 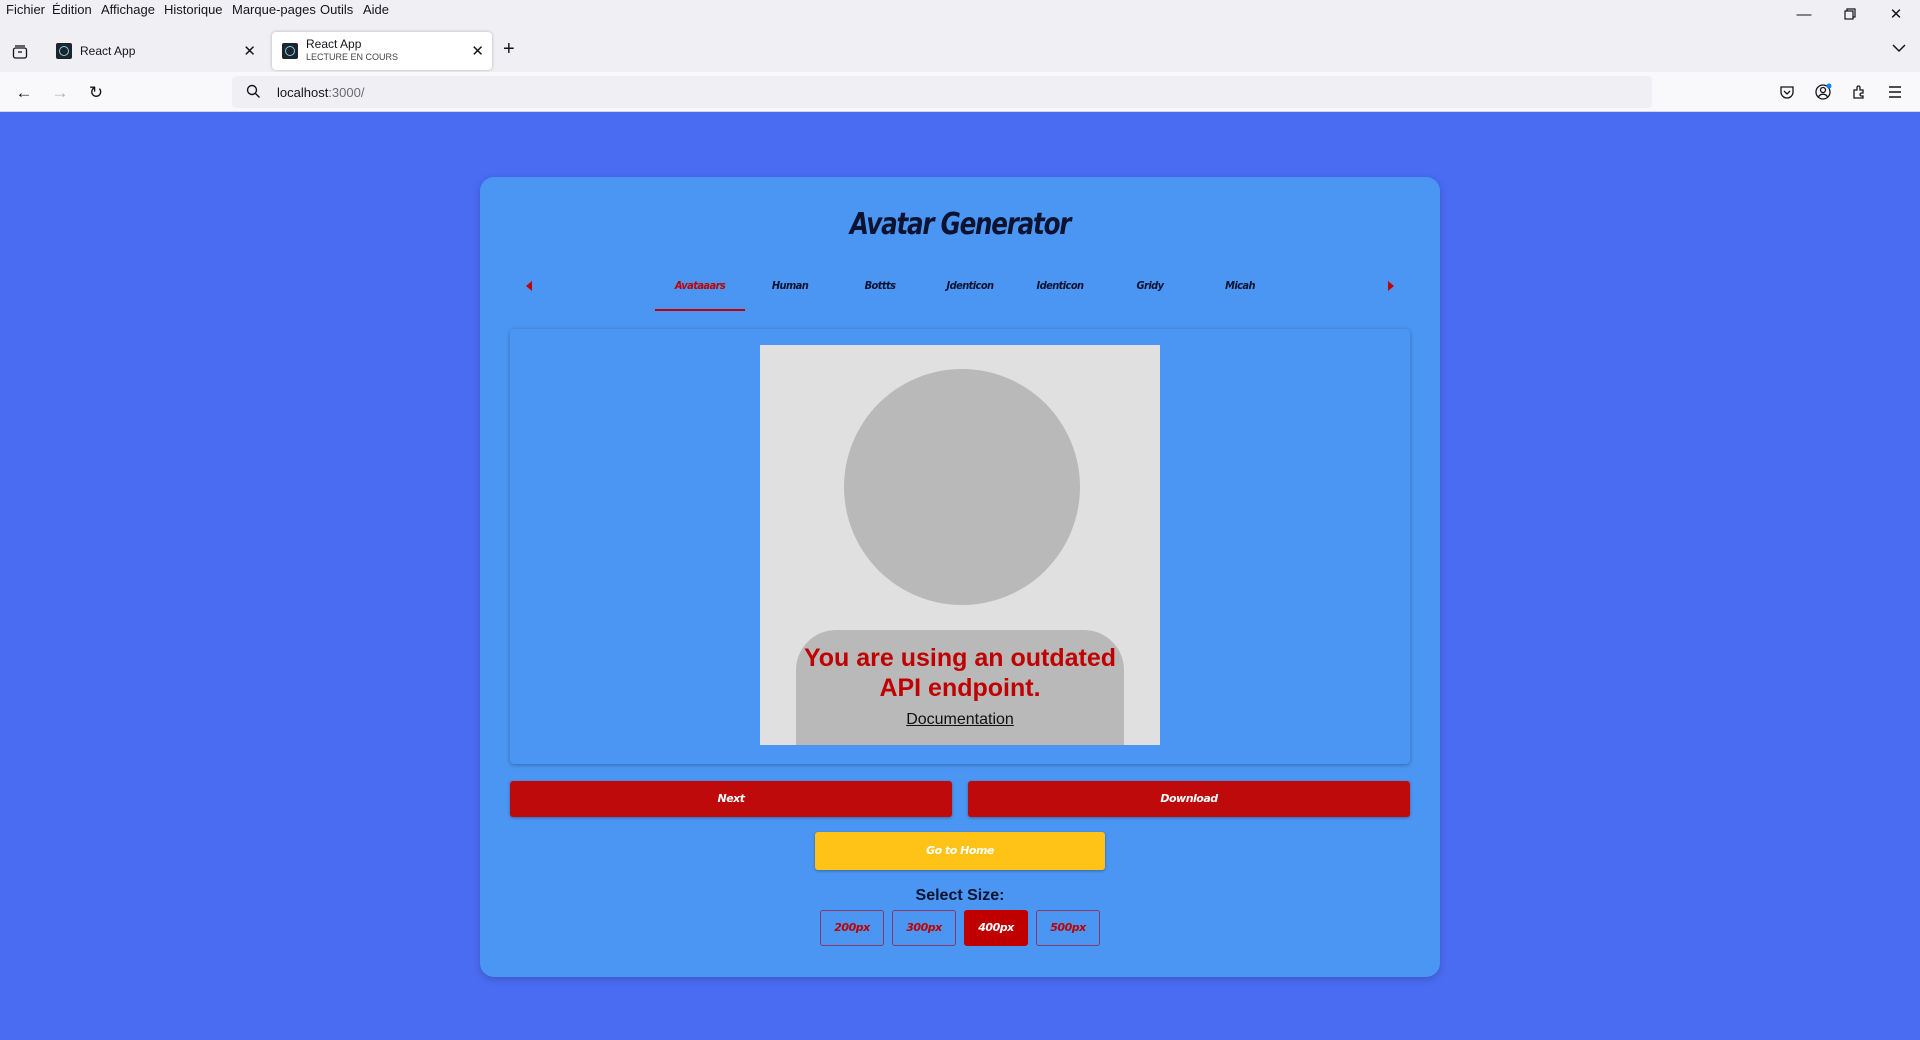 What do you see at coordinates (193, 9) in the screenshot?
I see `menu-historique: Historique` at bounding box center [193, 9].